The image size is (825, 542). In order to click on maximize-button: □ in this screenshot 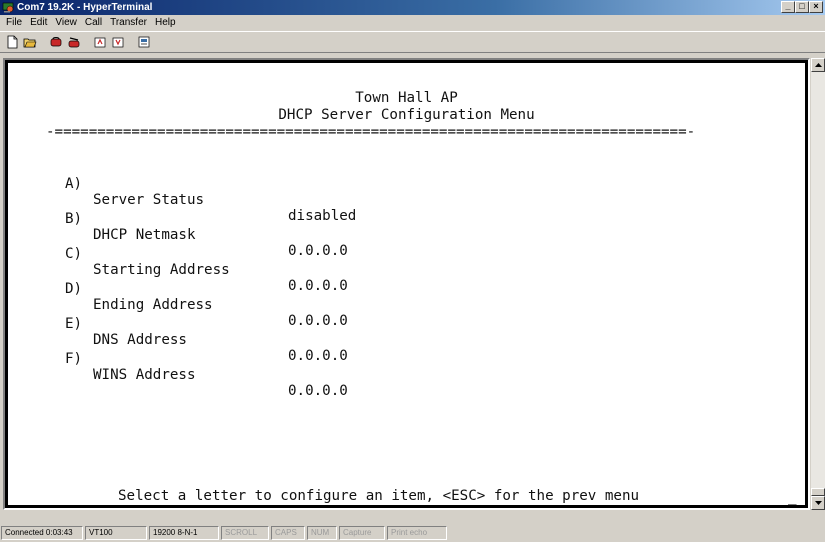, I will do `click(802, 7)`.